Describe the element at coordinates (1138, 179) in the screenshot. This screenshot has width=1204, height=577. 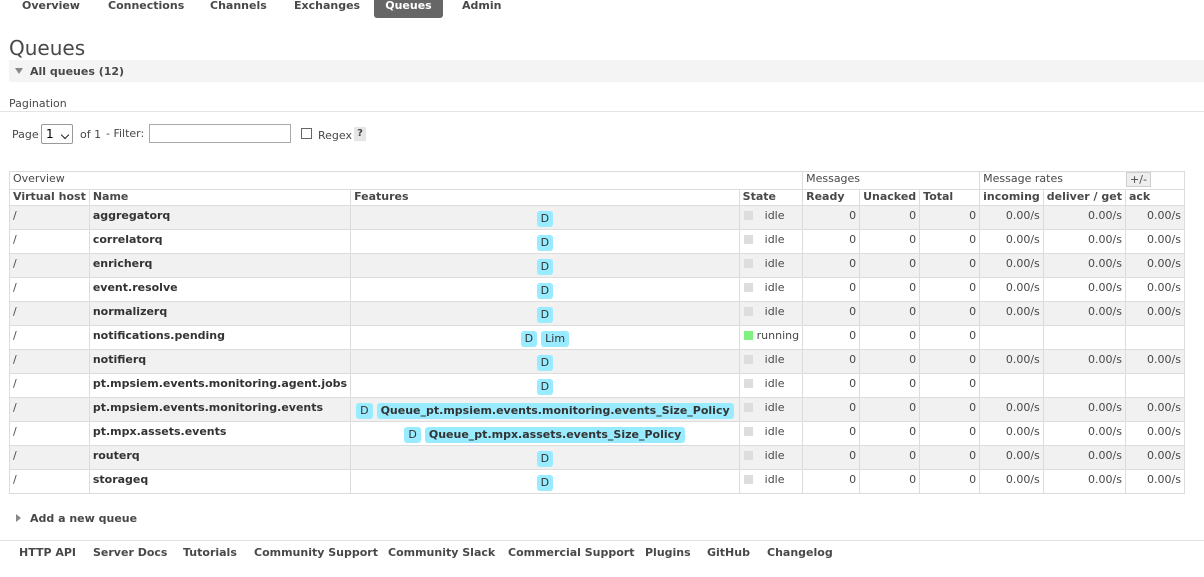
I see `columns-toggle-button: +/-` at that location.